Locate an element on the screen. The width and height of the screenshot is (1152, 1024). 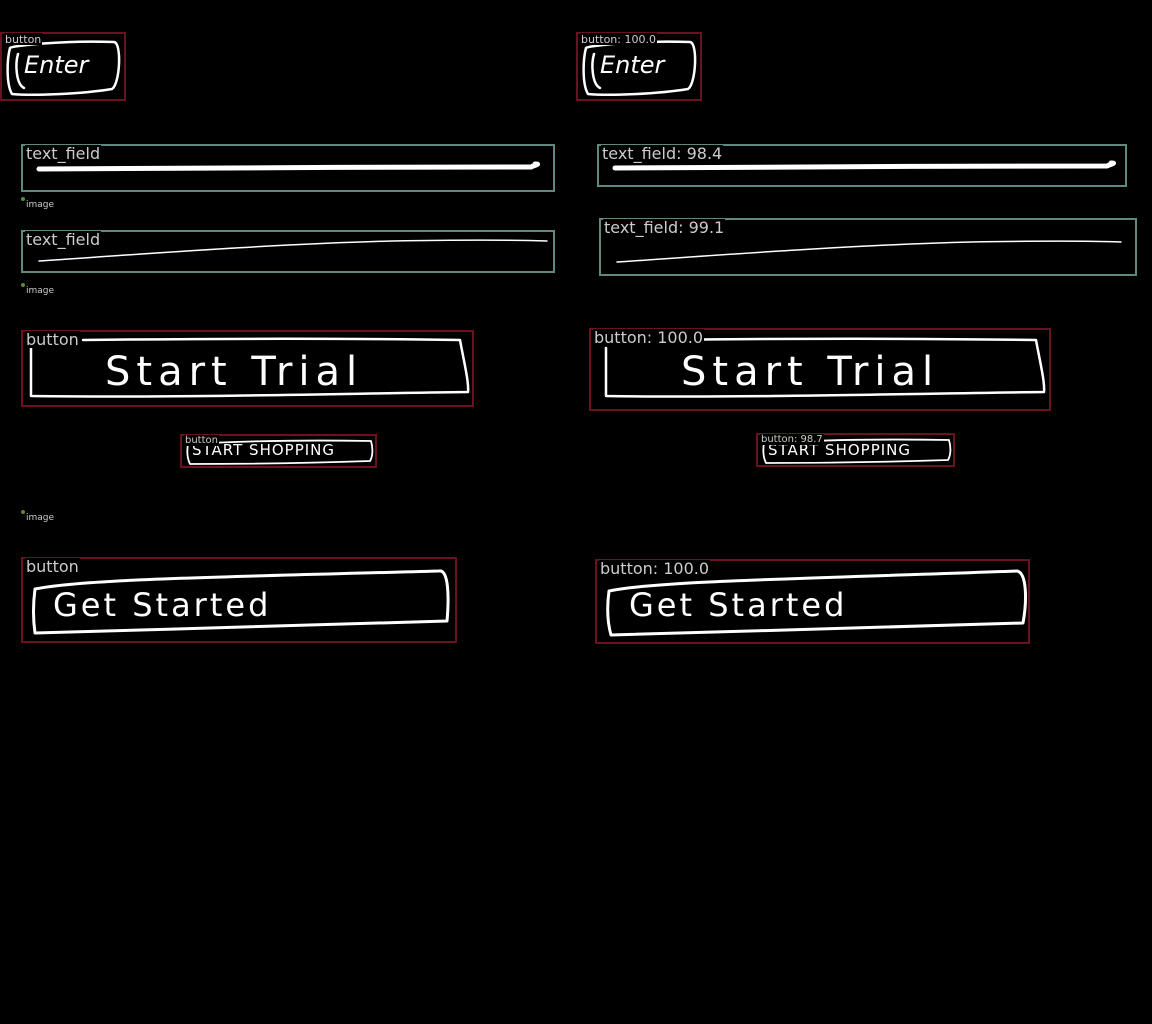
start-shopping-button-text: START SHOPPING is located at coordinates (840, 450).